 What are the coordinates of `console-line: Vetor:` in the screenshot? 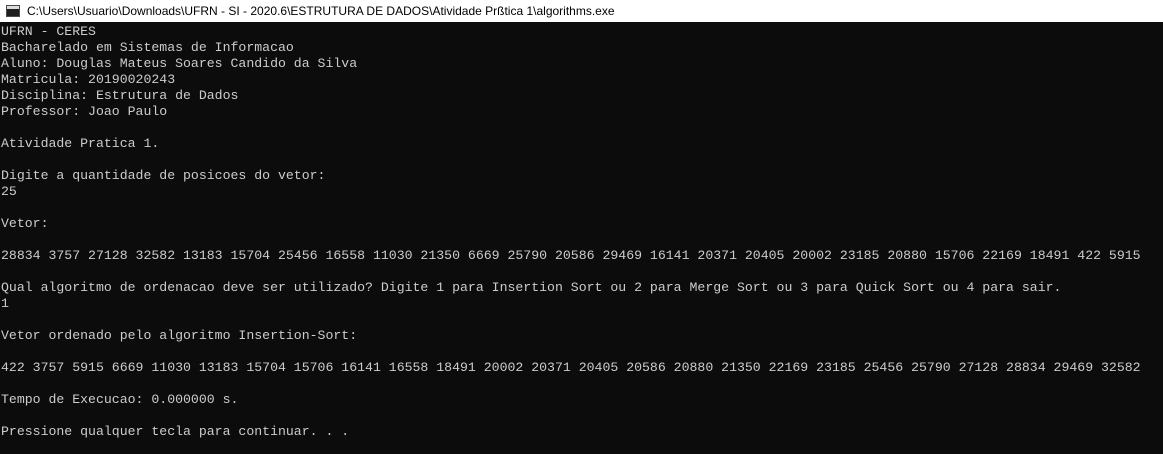 It's located at (25, 223).